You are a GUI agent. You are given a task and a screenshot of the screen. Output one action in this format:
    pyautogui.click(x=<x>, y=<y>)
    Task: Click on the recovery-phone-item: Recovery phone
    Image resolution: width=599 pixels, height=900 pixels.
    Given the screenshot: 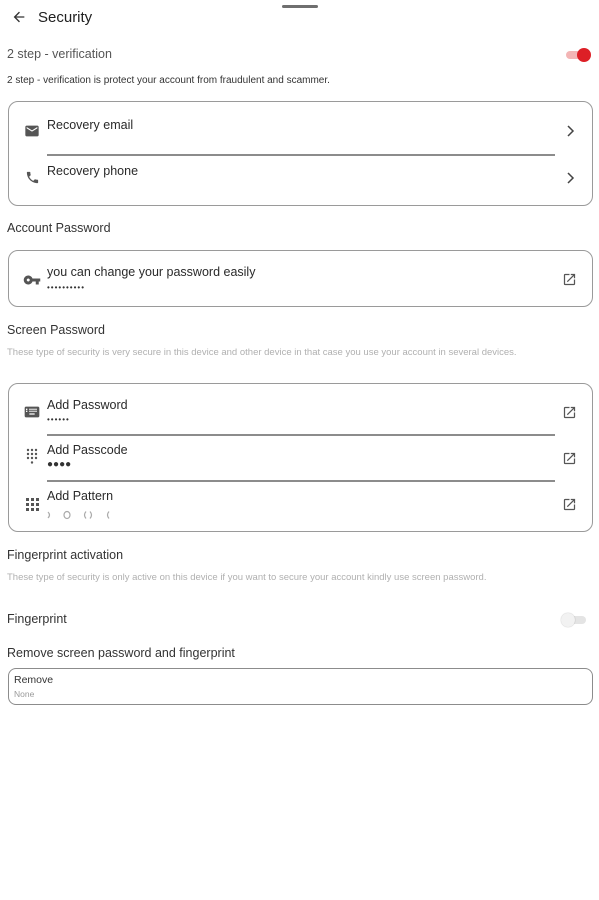 What is the action you would take?
    pyautogui.click(x=300, y=178)
    